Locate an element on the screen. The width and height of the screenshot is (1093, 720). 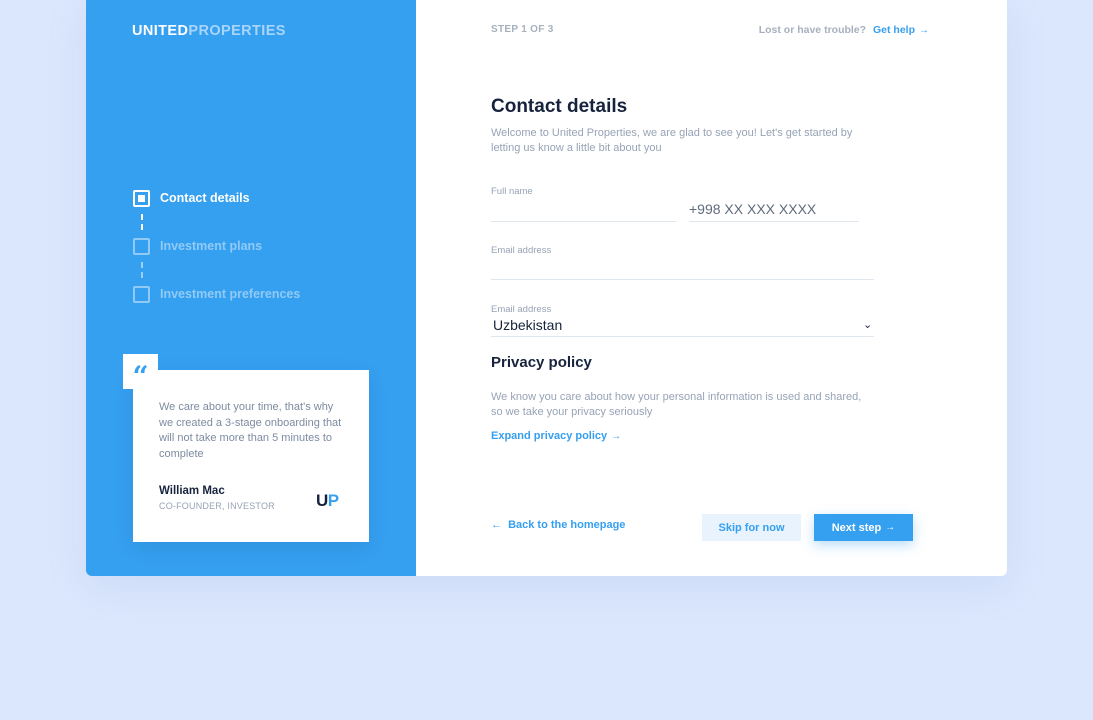
help-text: Lost or have trouble? is located at coordinates (812, 30).